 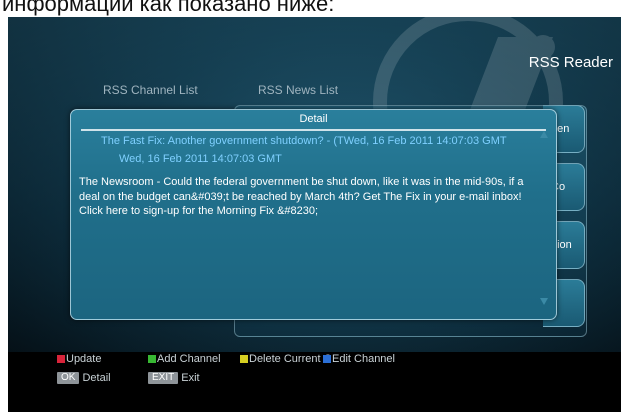 What do you see at coordinates (310, 8) in the screenshot?
I see `top-caption: информации как показано ниже:` at bounding box center [310, 8].